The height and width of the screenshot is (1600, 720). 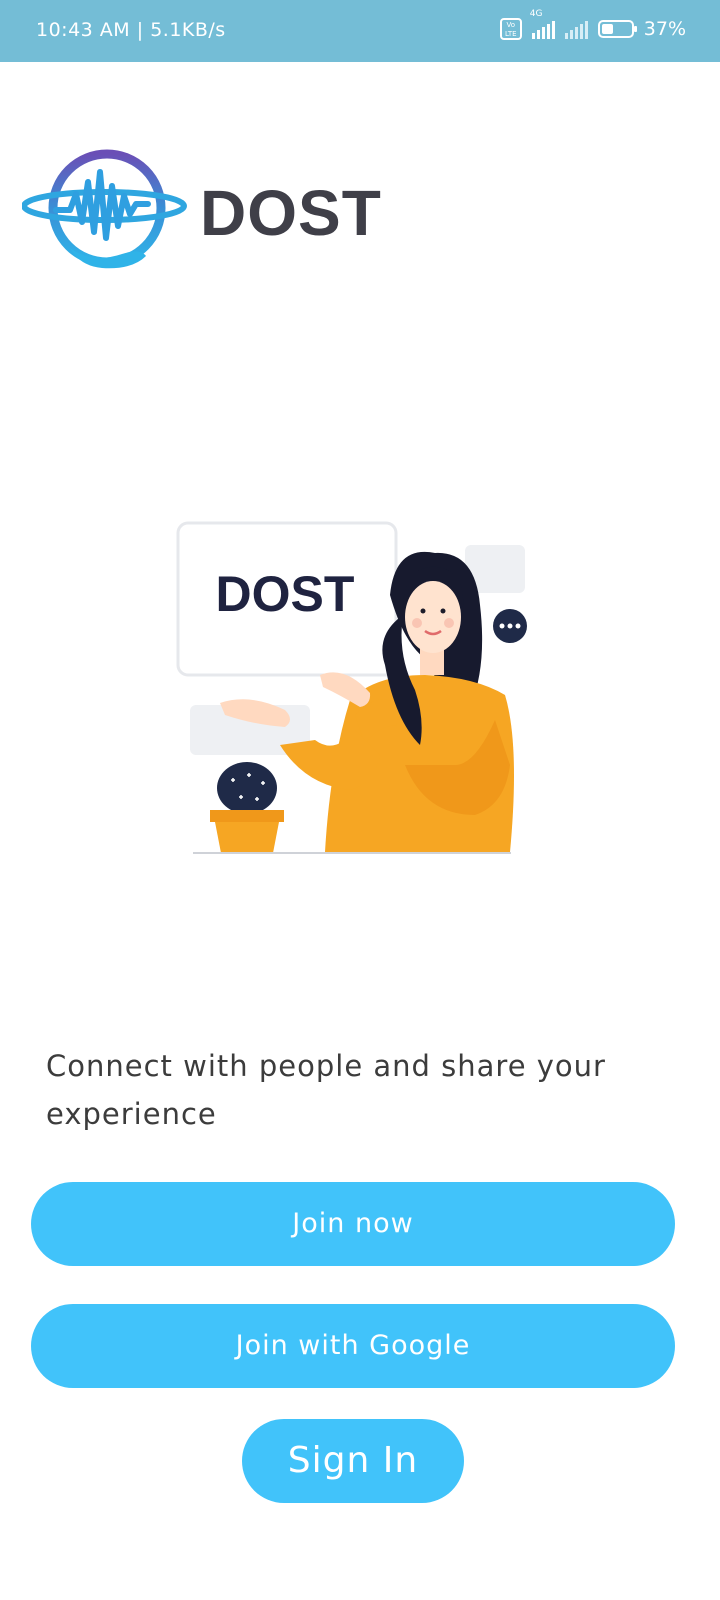 What do you see at coordinates (353, 1224) in the screenshot?
I see `join-now-button: Join now` at bounding box center [353, 1224].